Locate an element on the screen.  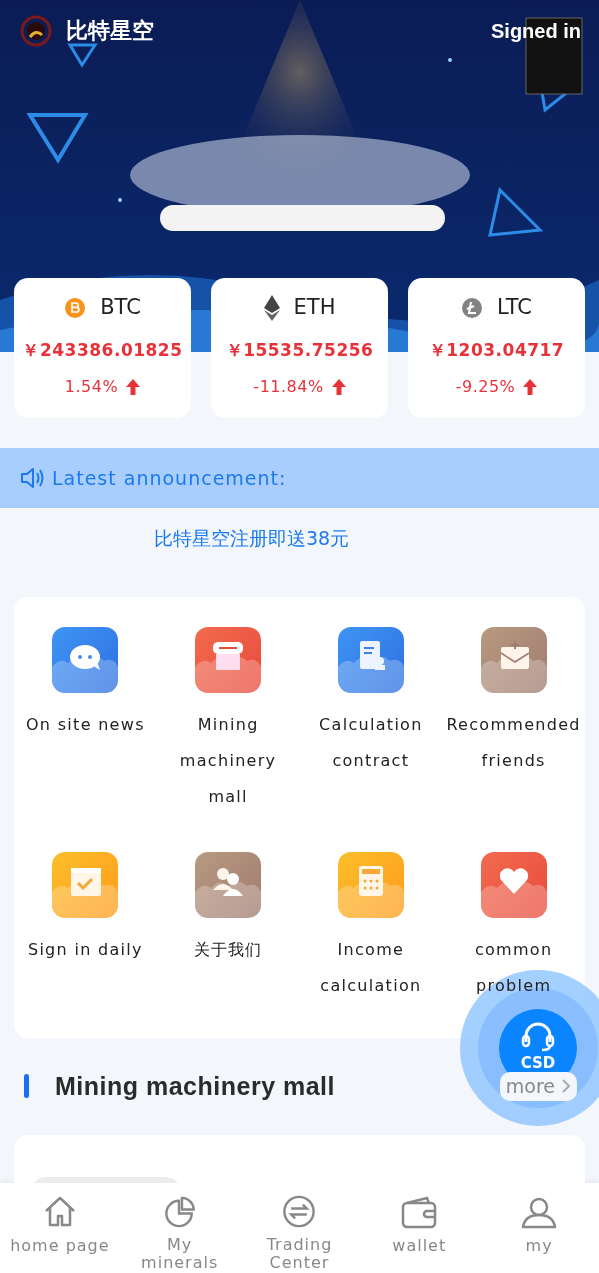
calculator-icon is located at coordinates (370, 884).